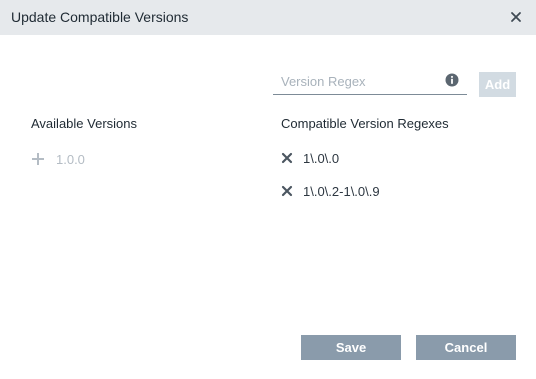 Image resolution: width=536 pixels, height=379 pixels. What do you see at coordinates (321, 158) in the screenshot?
I see `compatible-regex-label: 1\.0\.0` at bounding box center [321, 158].